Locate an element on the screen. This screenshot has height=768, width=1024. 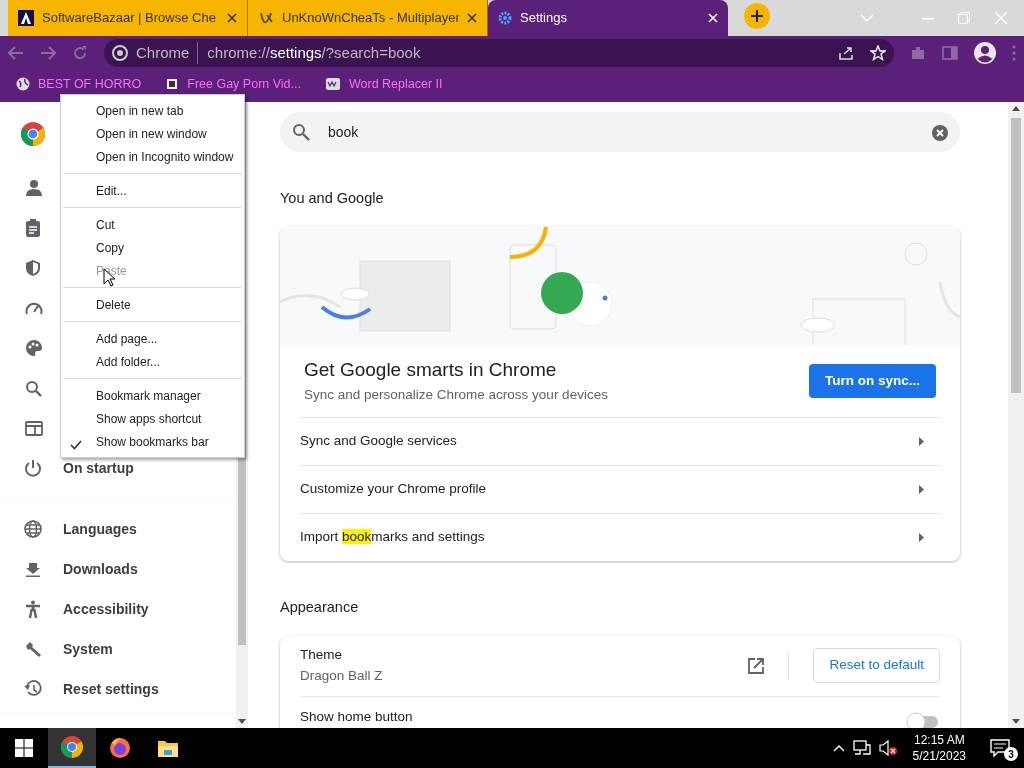
promo-subtitle: Sync and personalize Chrome across your devices is located at coordinates (456, 394).